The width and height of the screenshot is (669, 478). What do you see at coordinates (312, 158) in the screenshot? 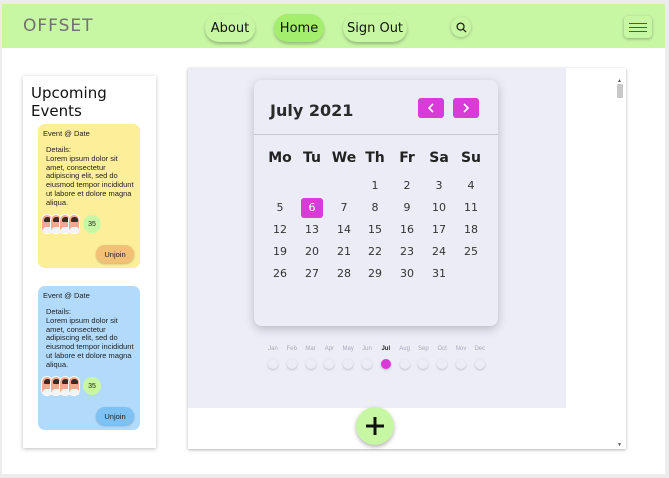
I see `weekday-header: Tu` at bounding box center [312, 158].